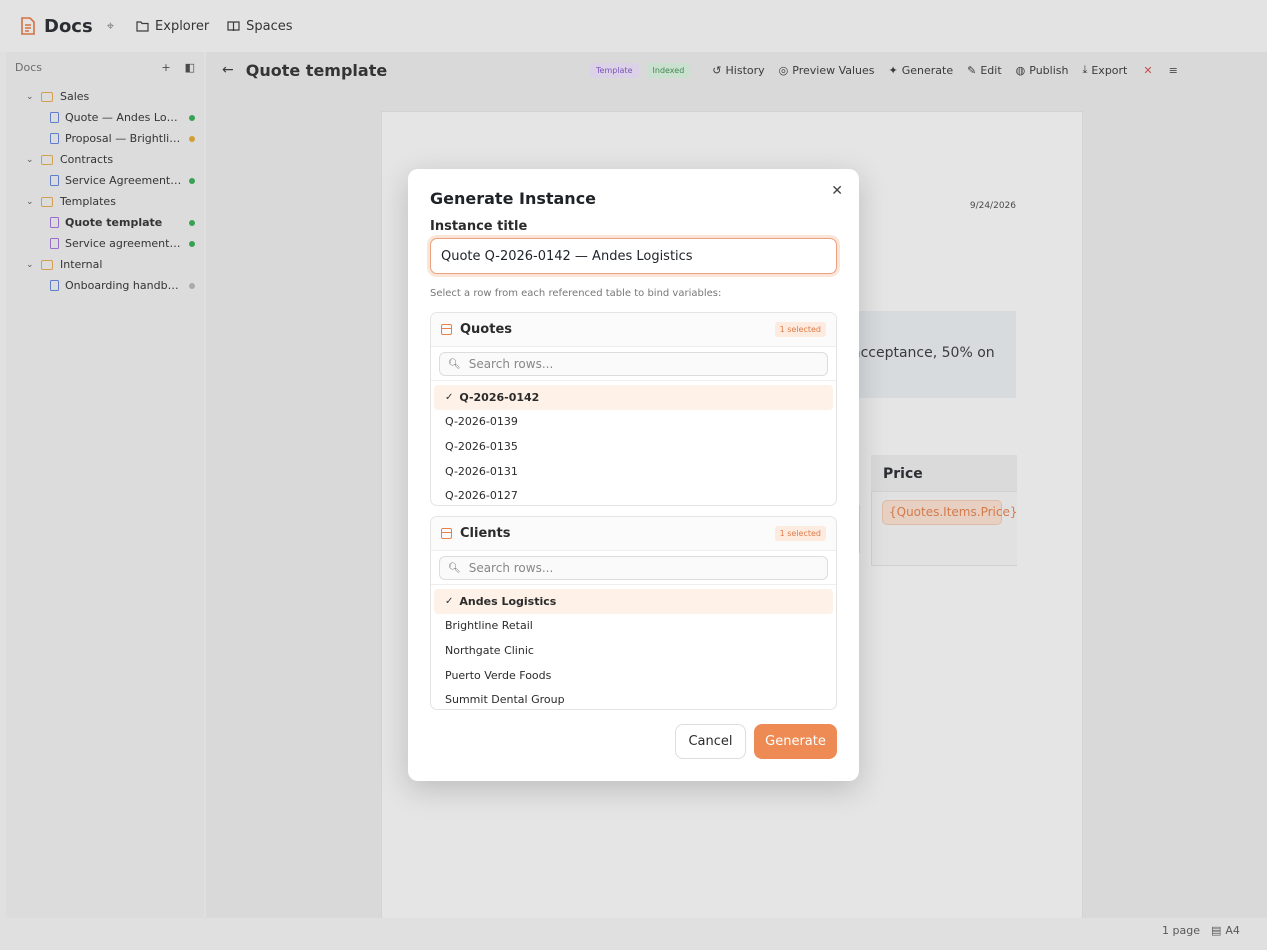  What do you see at coordinates (481, 496) in the screenshot?
I see `row-label: Q-2026-0127` at bounding box center [481, 496].